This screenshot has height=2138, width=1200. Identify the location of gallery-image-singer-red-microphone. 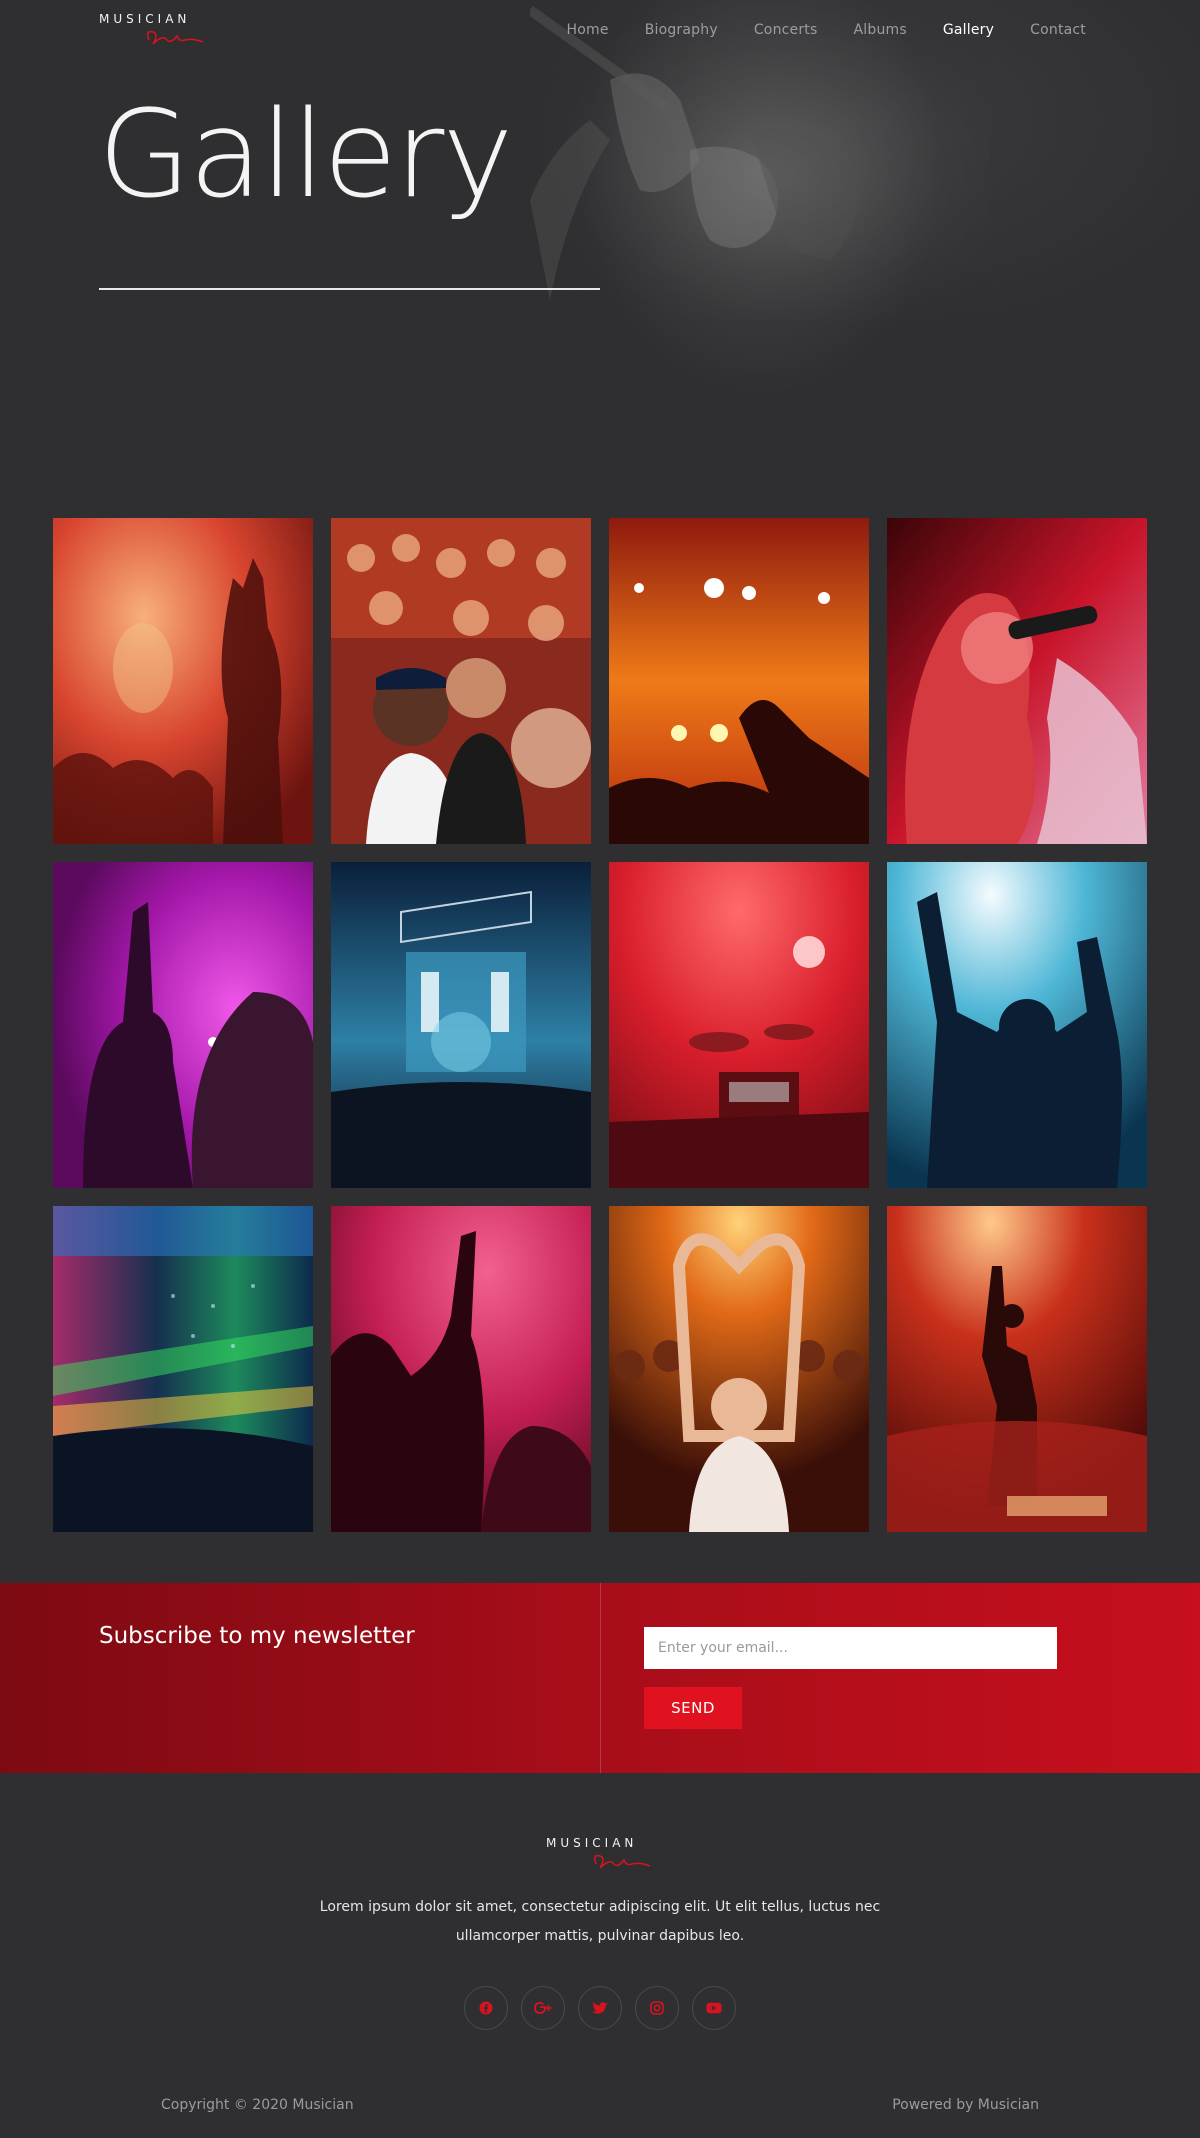
(1017, 681).